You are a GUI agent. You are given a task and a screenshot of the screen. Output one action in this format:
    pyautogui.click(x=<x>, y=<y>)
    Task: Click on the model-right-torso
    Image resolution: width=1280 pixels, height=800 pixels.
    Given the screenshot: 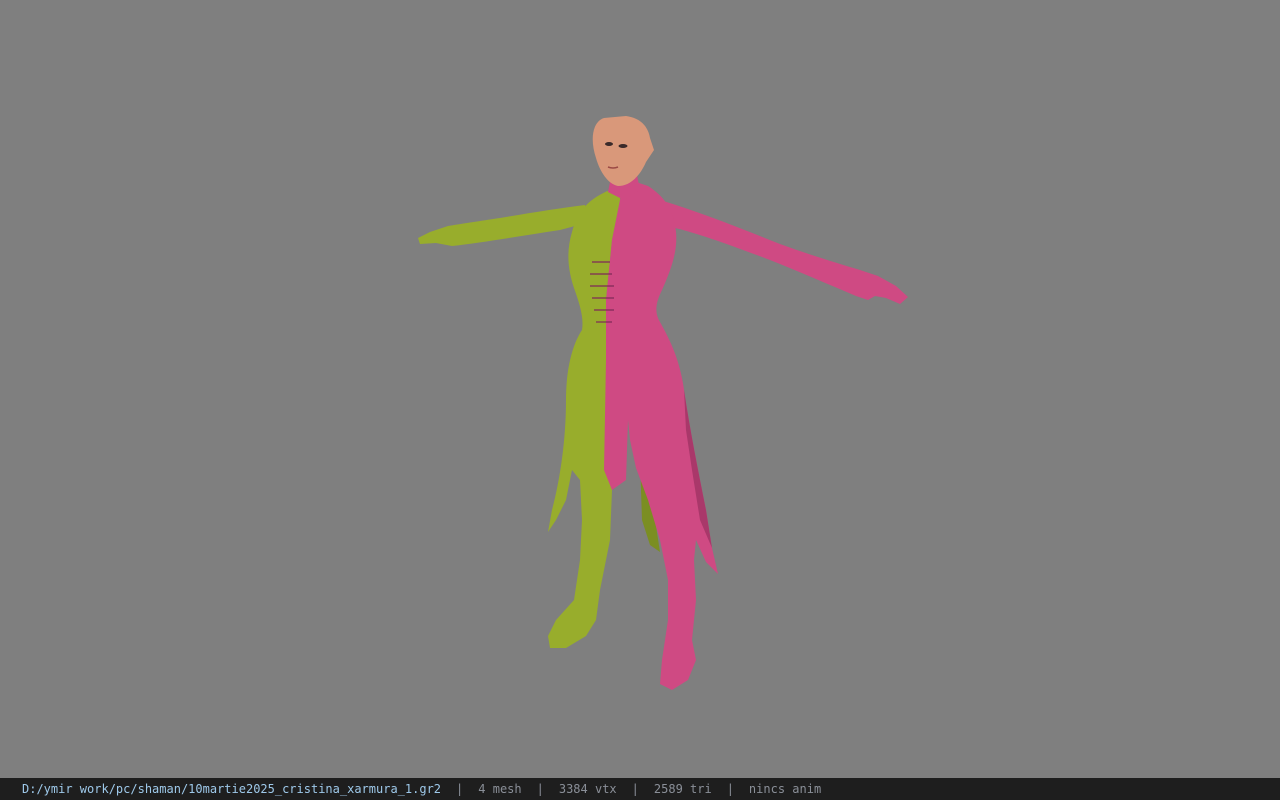 What is the action you would take?
    pyautogui.click(x=661, y=434)
    